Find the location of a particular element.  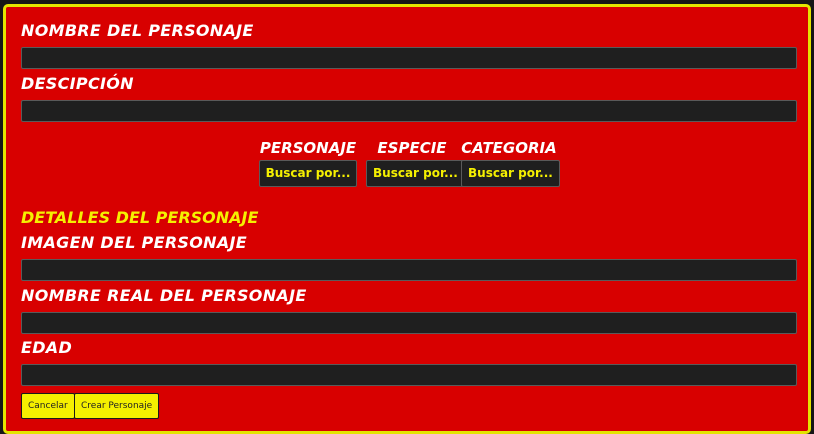

name-input is located at coordinates (409, 58).